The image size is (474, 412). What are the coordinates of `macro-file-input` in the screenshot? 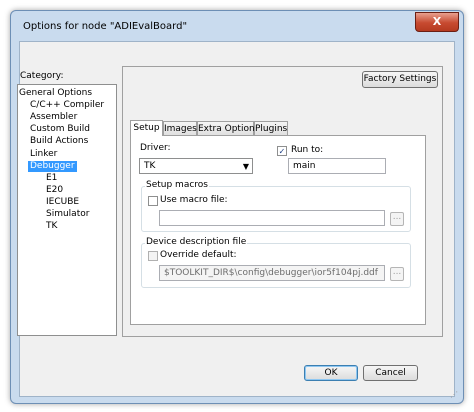 It's located at (272, 218).